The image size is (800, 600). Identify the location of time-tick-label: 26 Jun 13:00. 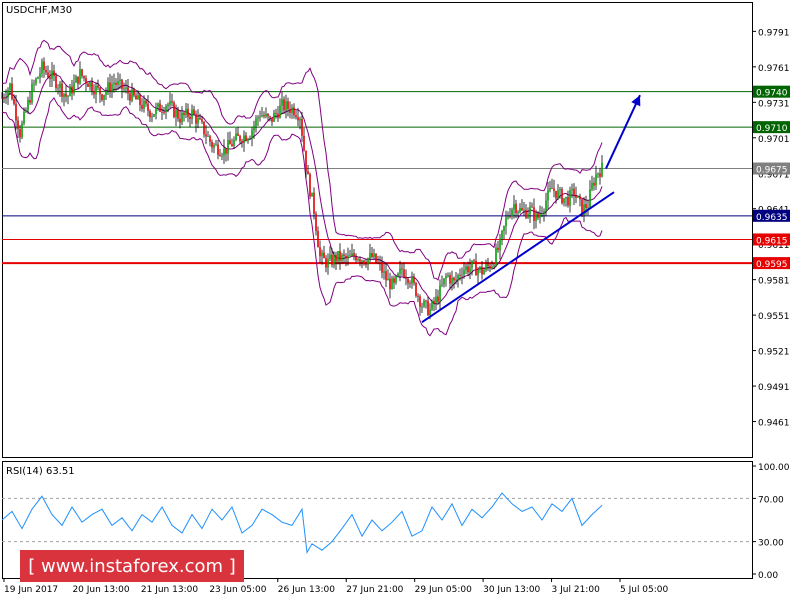
(306, 590).